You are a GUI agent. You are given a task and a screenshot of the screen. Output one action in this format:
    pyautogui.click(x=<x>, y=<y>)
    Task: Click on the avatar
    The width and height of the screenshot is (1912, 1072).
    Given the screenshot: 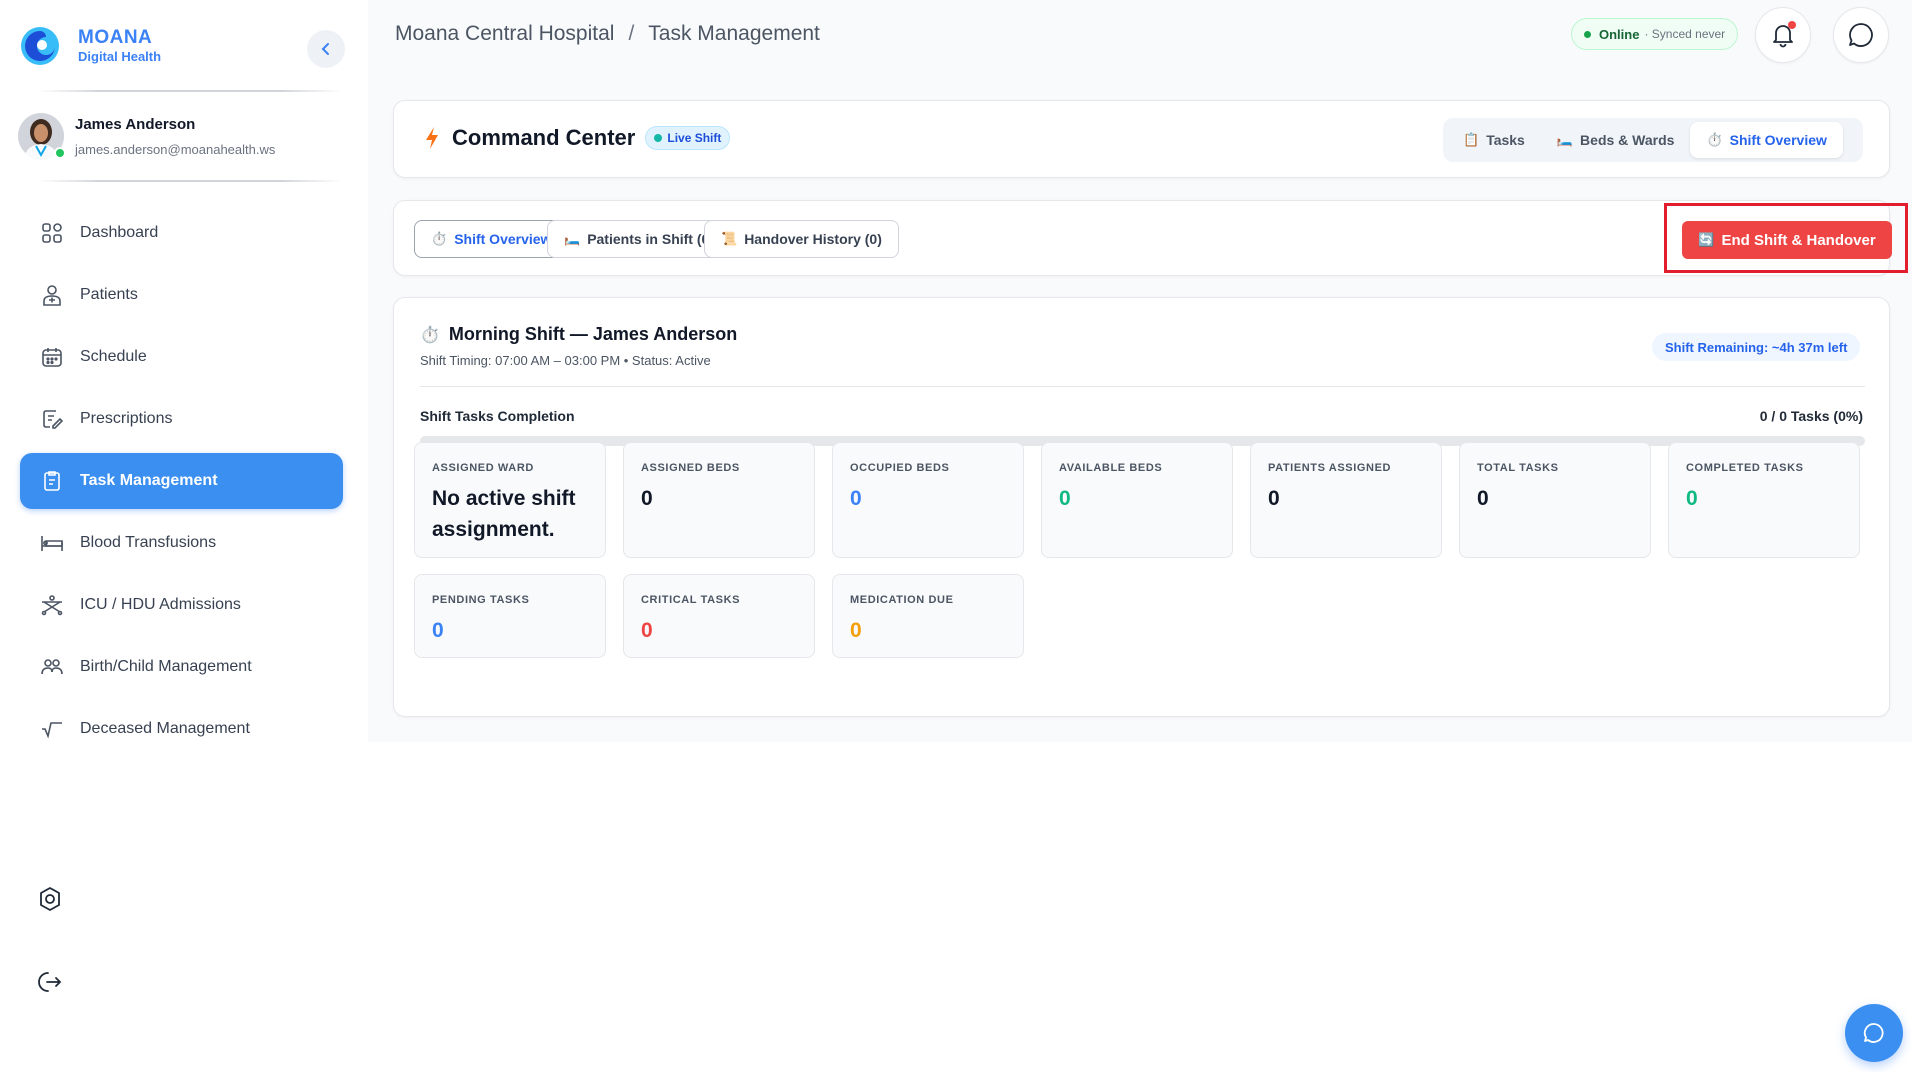 What is the action you would take?
    pyautogui.click(x=42, y=136)
    